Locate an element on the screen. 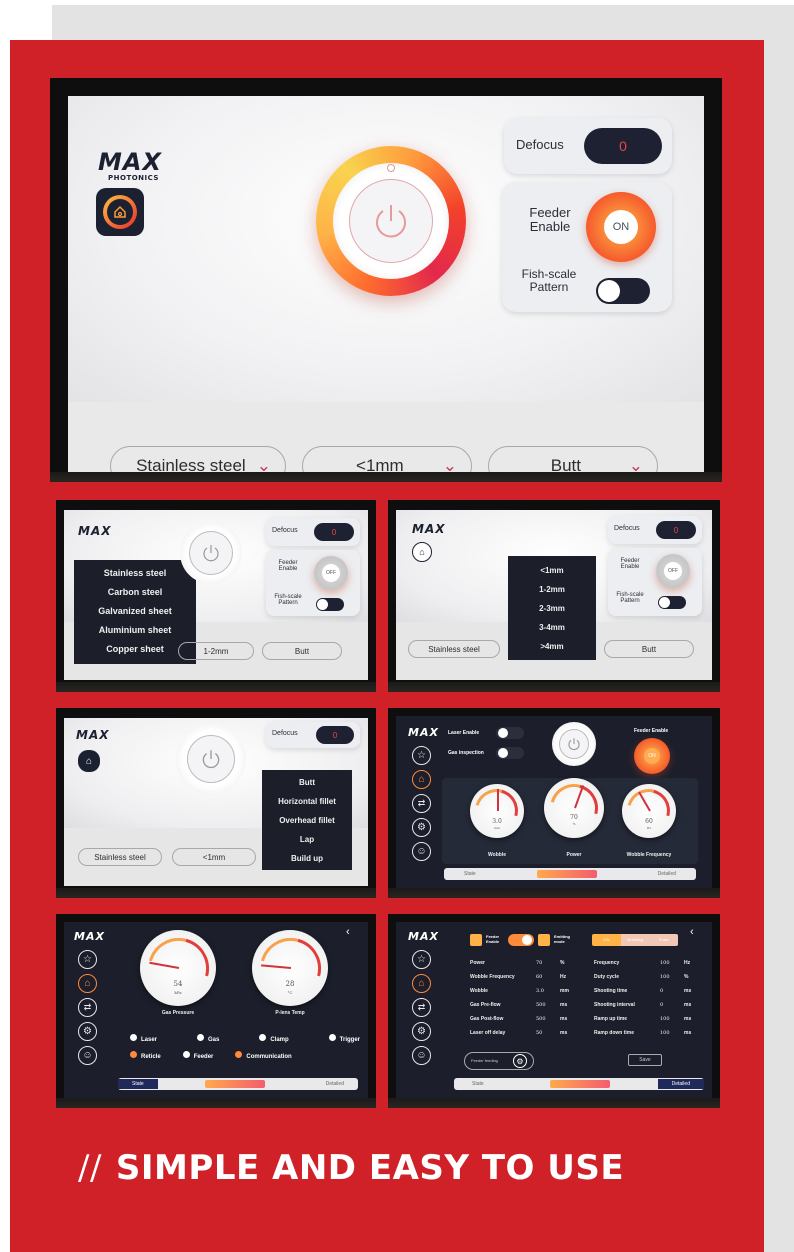 The width and height of the screenshot is (794, 1252). laser-enable-toggle is located at coordinates (510, 733).